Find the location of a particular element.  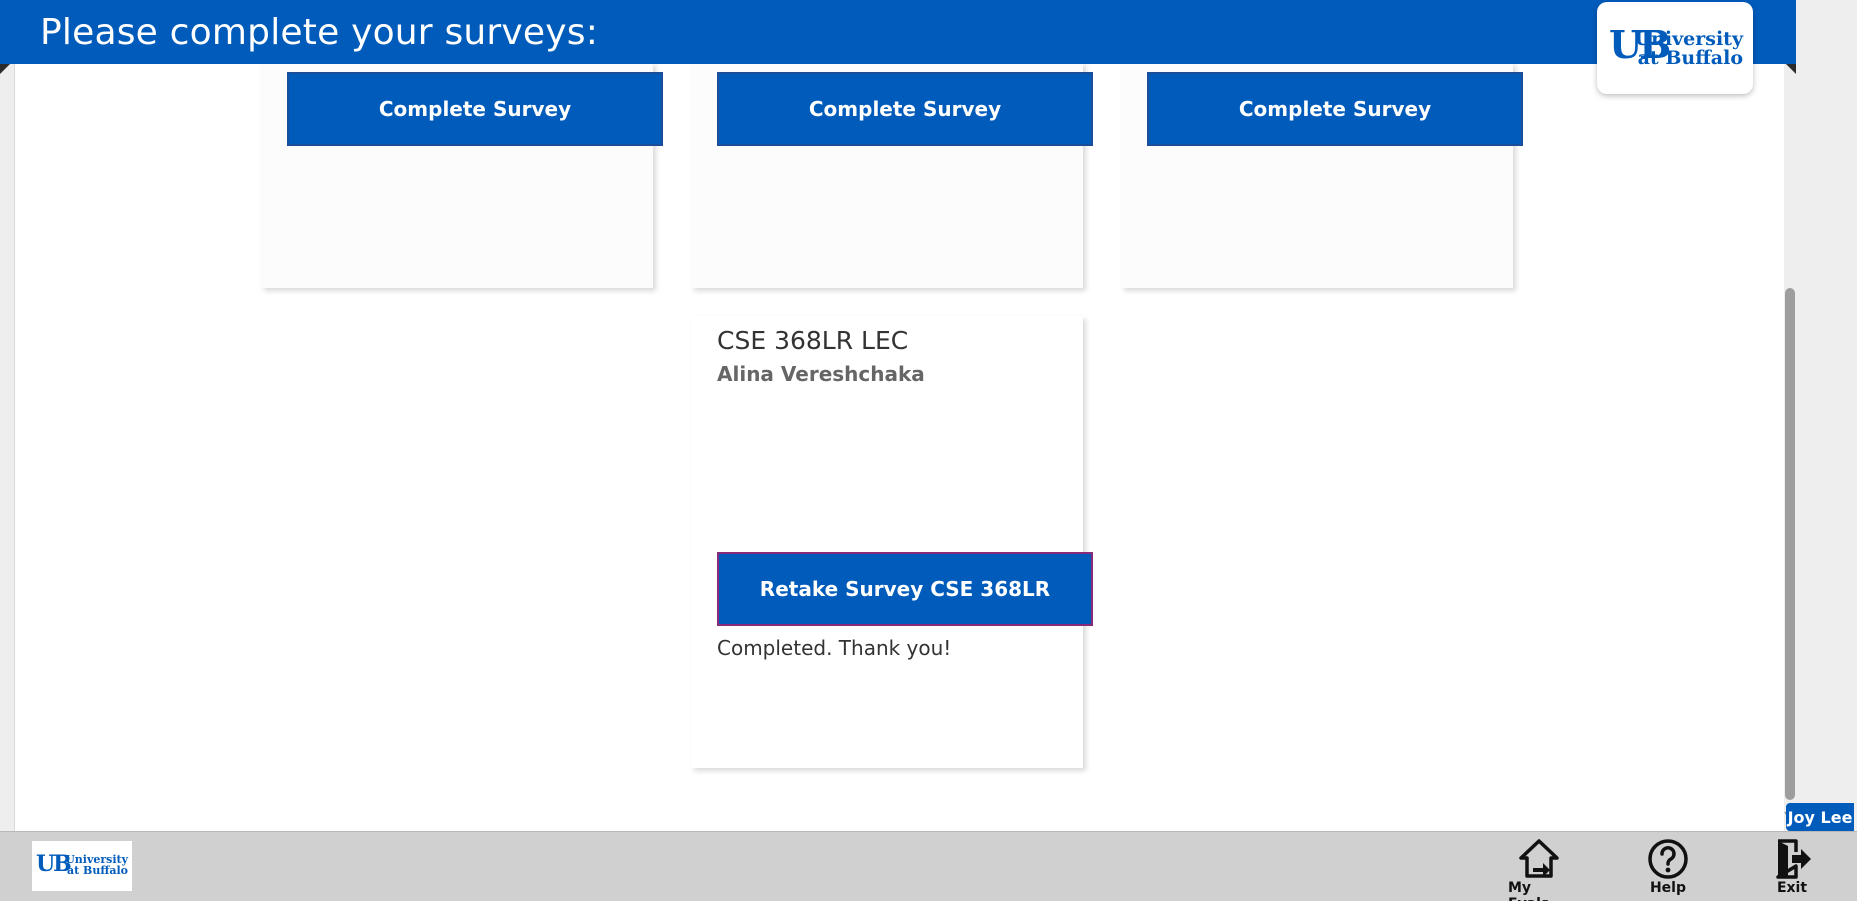

scrollbar-thumb is located at coordinates (1790, 544).